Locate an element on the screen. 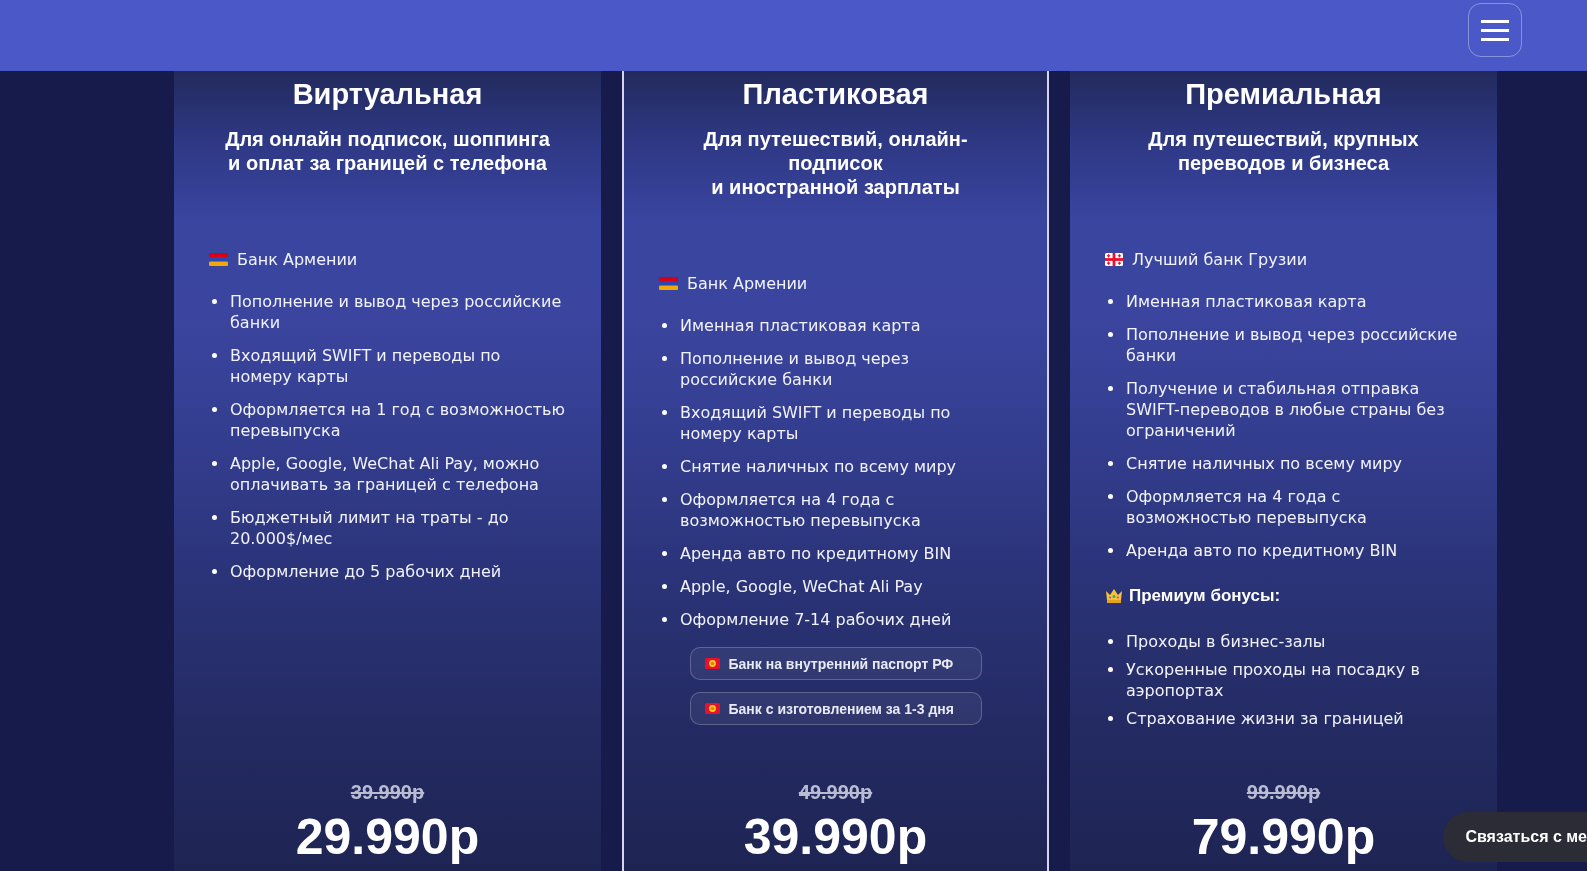 Image resolution: width=1587 pixels, height=871 pixels. old-price: 49.990р is located at coordinates (835, 792).